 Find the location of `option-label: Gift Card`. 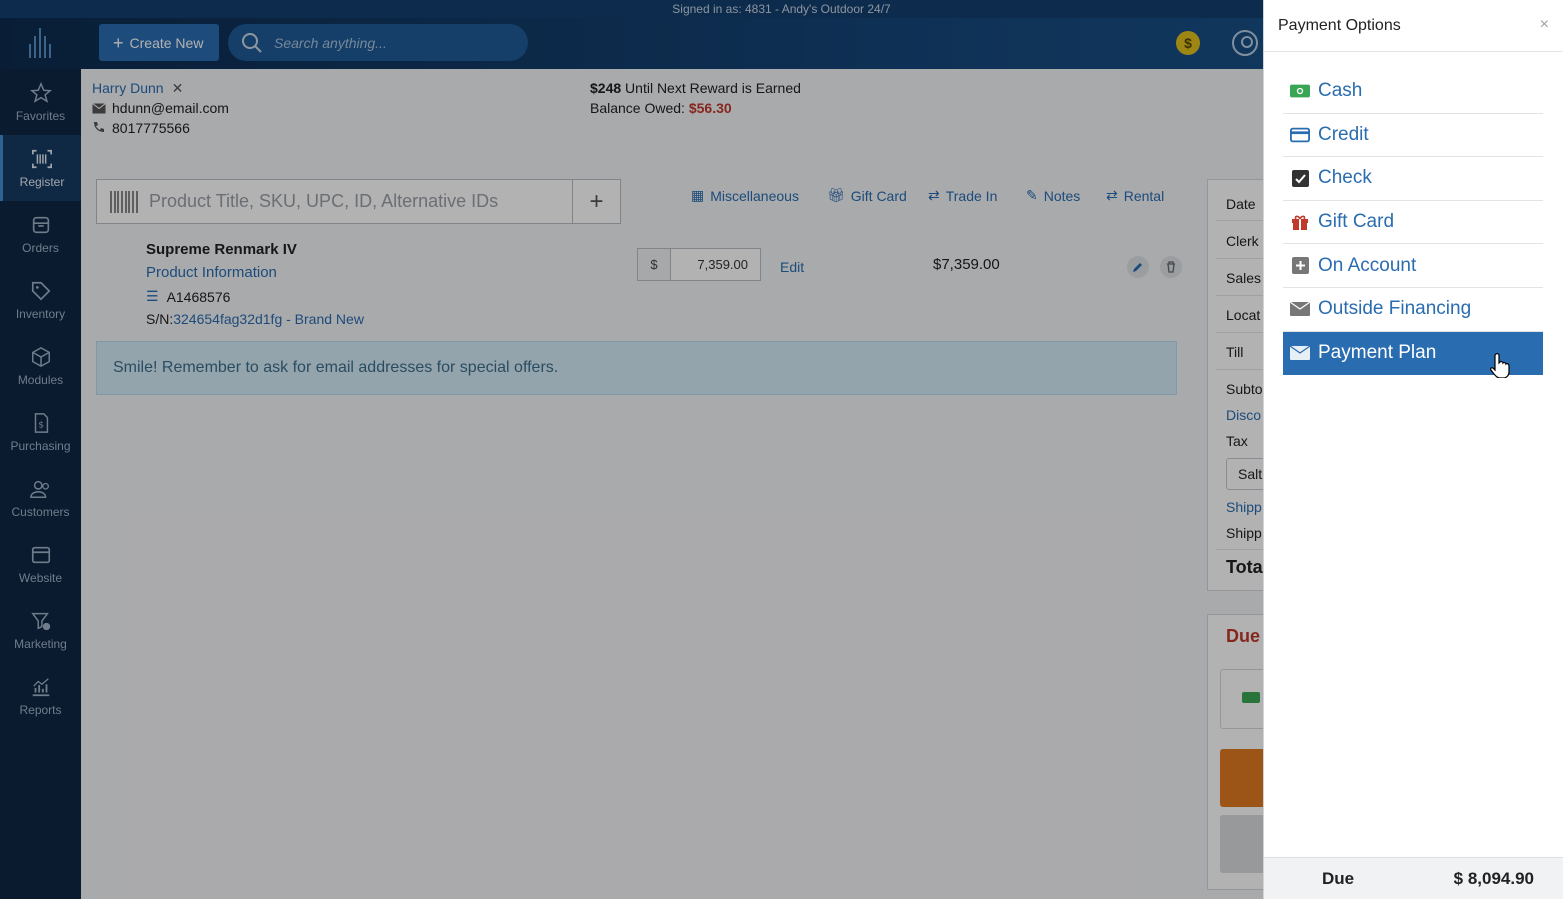

option-label: Gift Card is located at coordinates (1356, 222).